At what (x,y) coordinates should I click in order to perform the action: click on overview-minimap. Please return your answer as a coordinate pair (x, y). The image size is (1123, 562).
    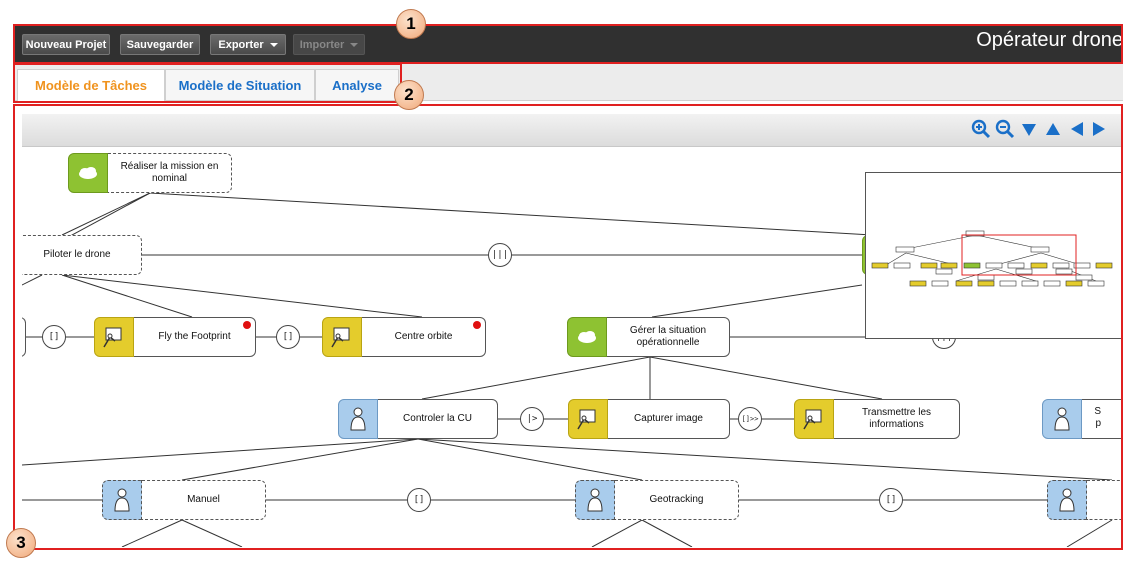
    Looking at the image, I should click on (994, 255).